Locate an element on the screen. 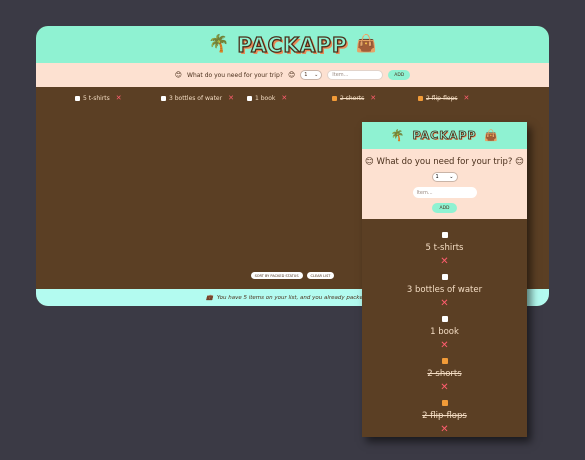 The height and width of the screenshot is (460, 585). form-question-row: 😊 What do you need for your trip? 😊 is located at coordinates (444, 162).